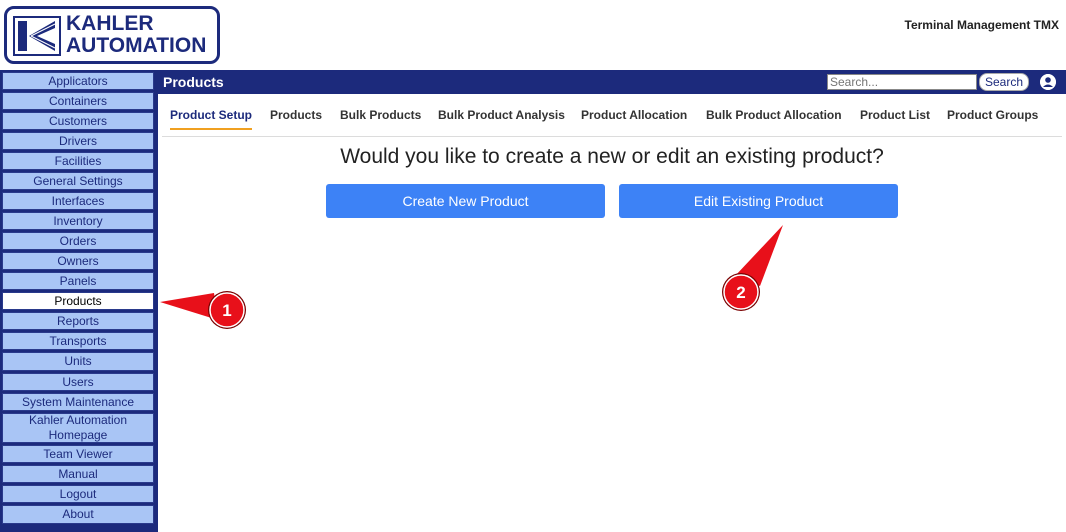 This screenshot has height=532, width=1066. Describe the element at coordinates (226, 310) in the screenshot. I see `callout-1-number: 1` at that location.